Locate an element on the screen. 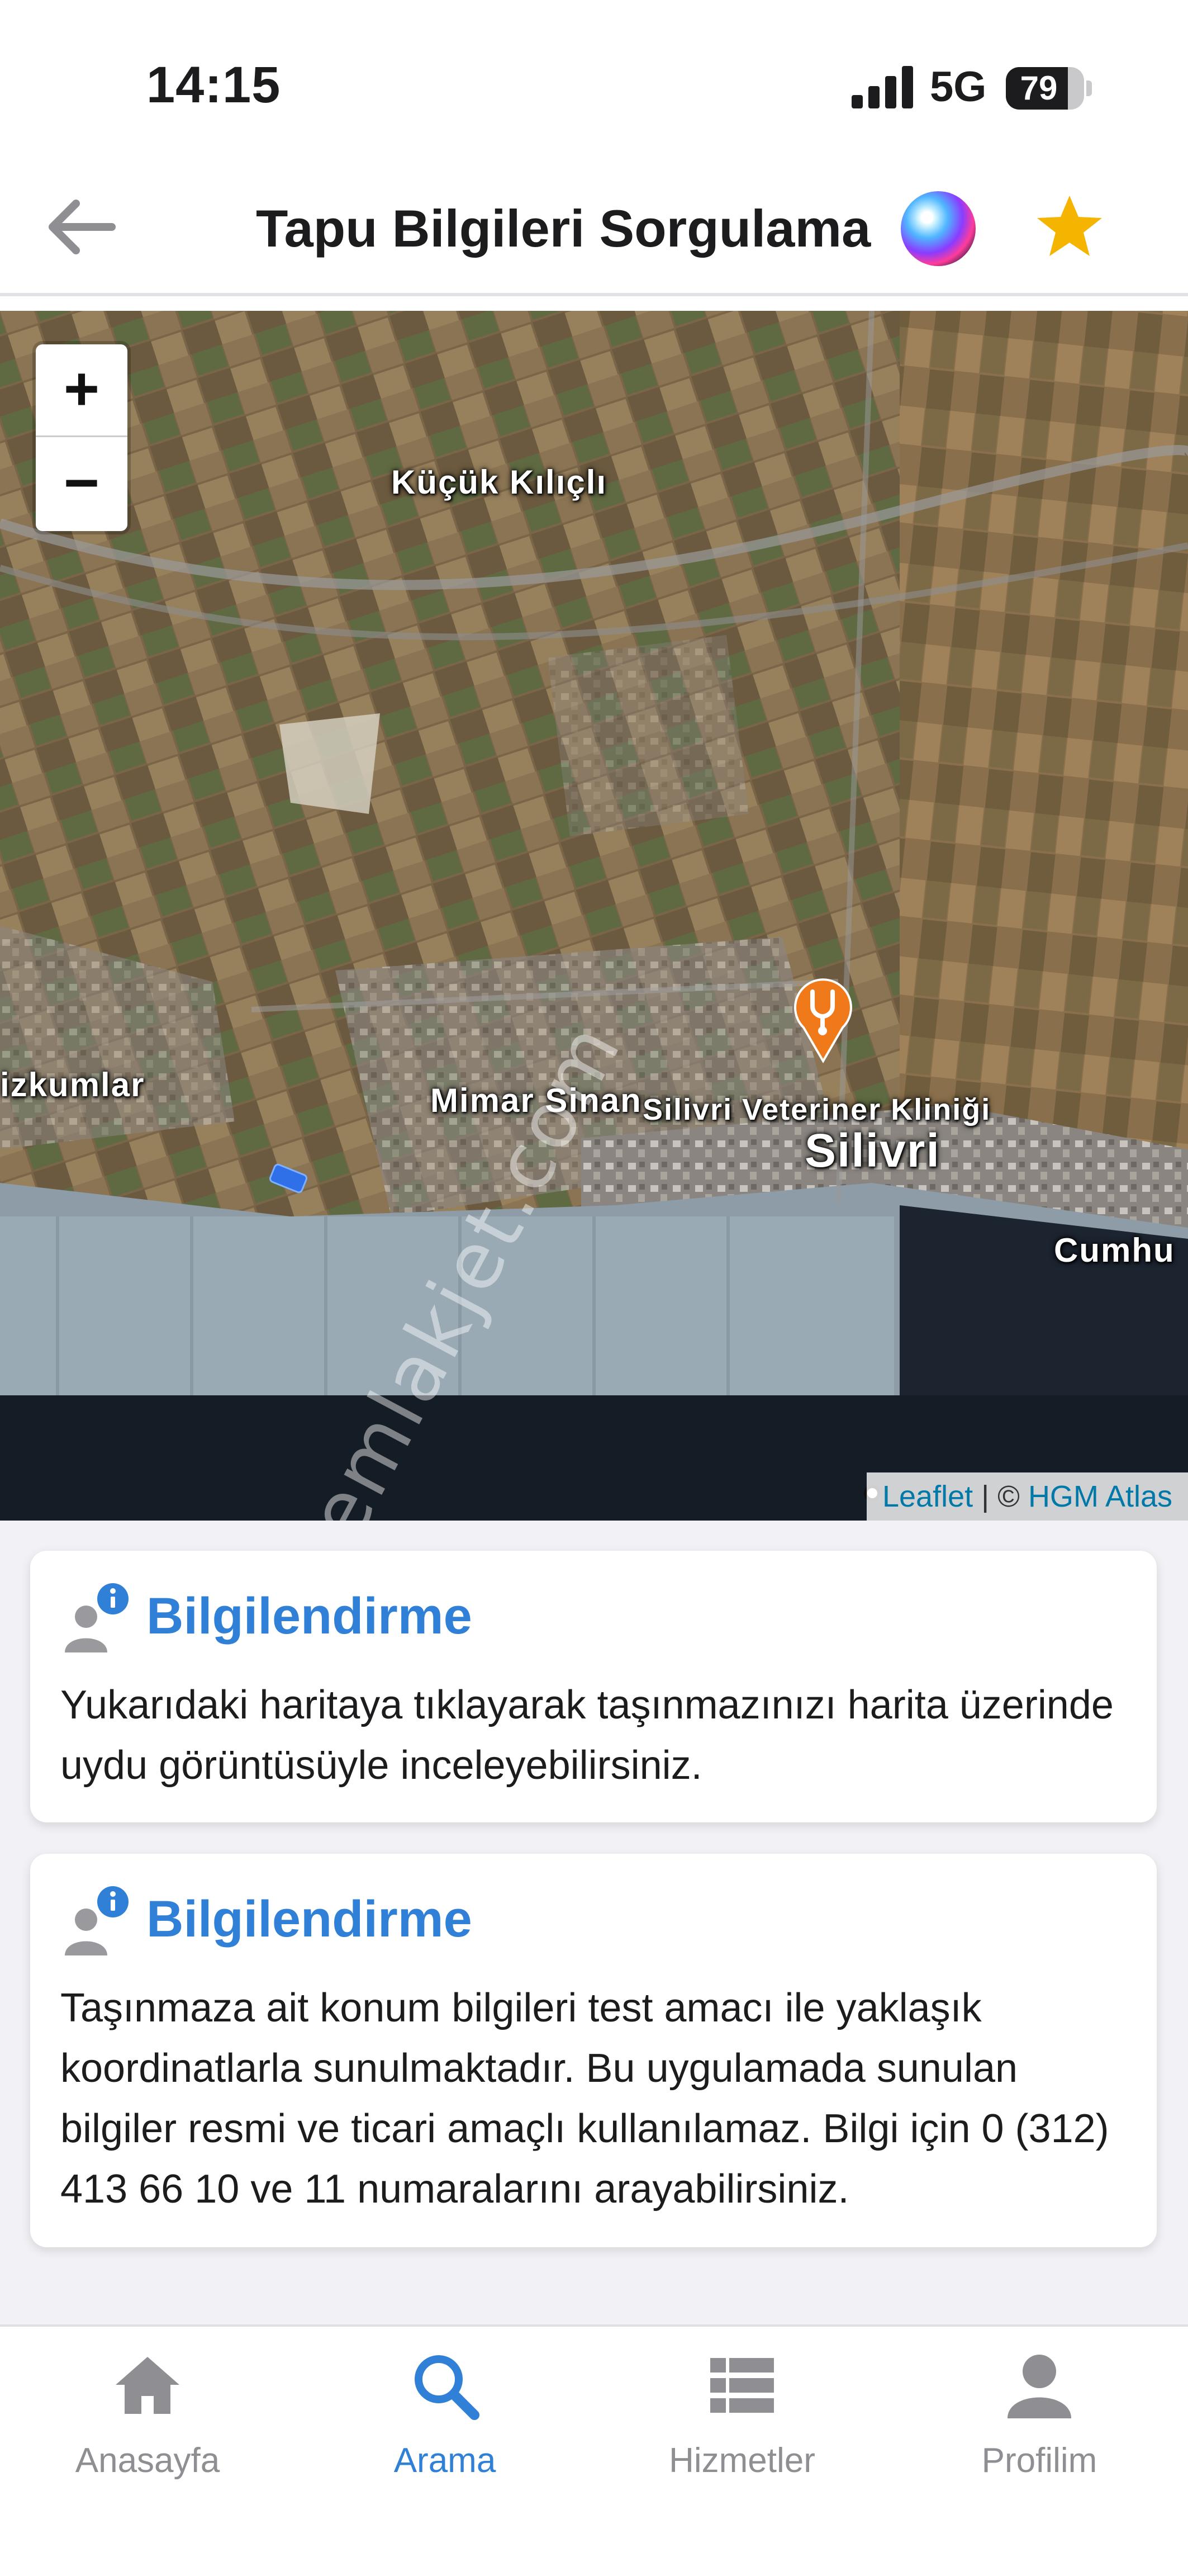  star-icon is located at coordinates (1069, 227).